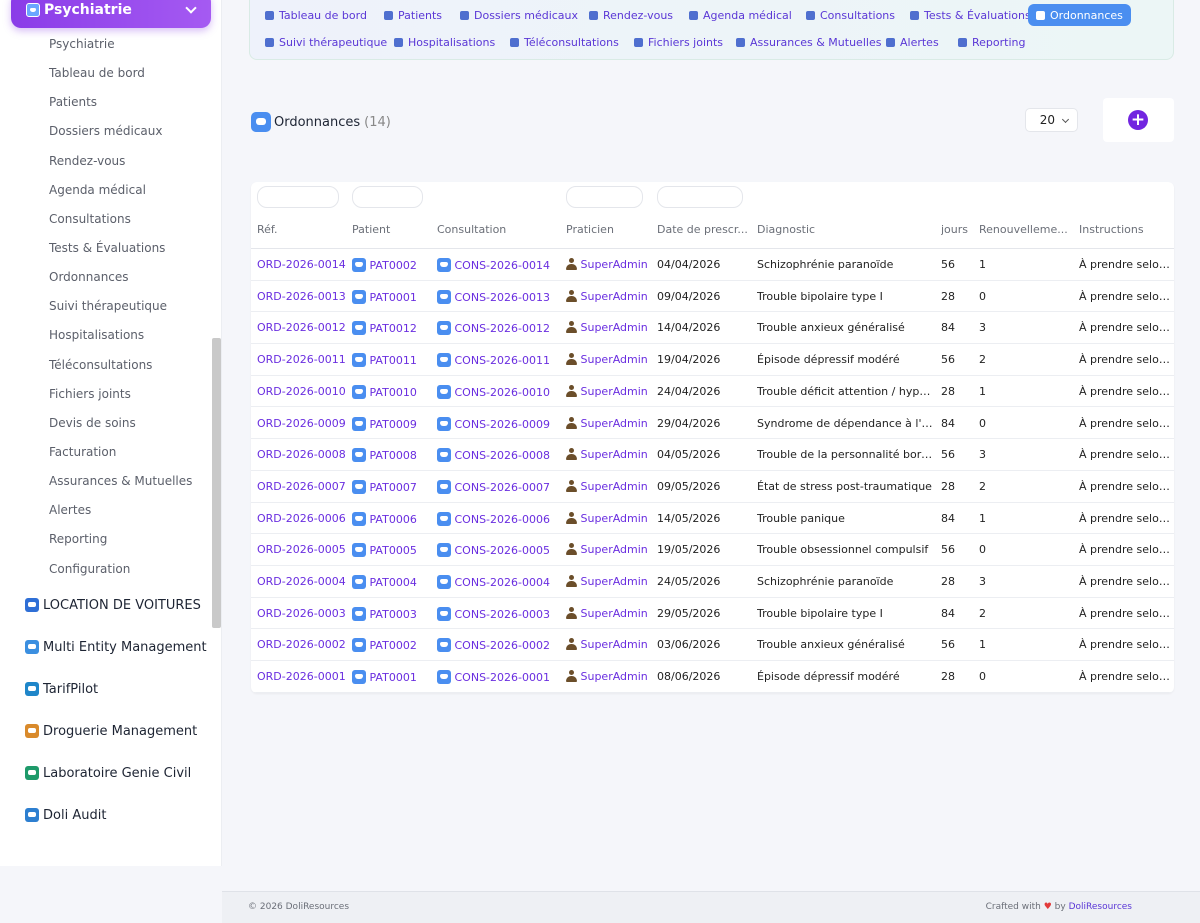  What do you see at coordinates (298, 197) in the screenshot?
I see `filter-ref-input` at bounding box center [298, 197].